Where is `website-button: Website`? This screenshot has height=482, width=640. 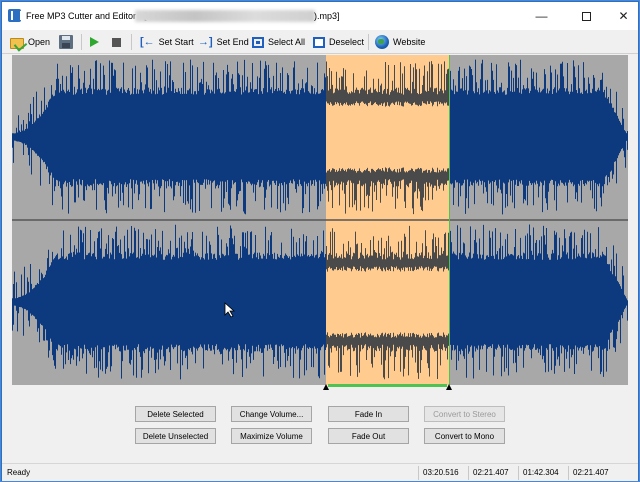
website-button: Website is located at coordinates (400, 42).